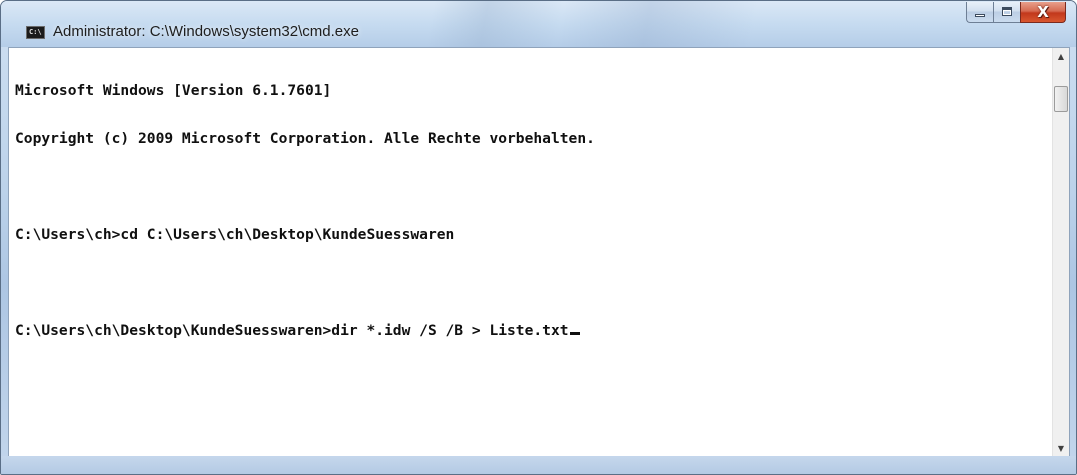 The image size is (1077, 475). What do you see at coordinates (1061, 56) in the screenshot?
I see `scroll-up-arrow-icon: ▲` at bounding box center [1061, 56].